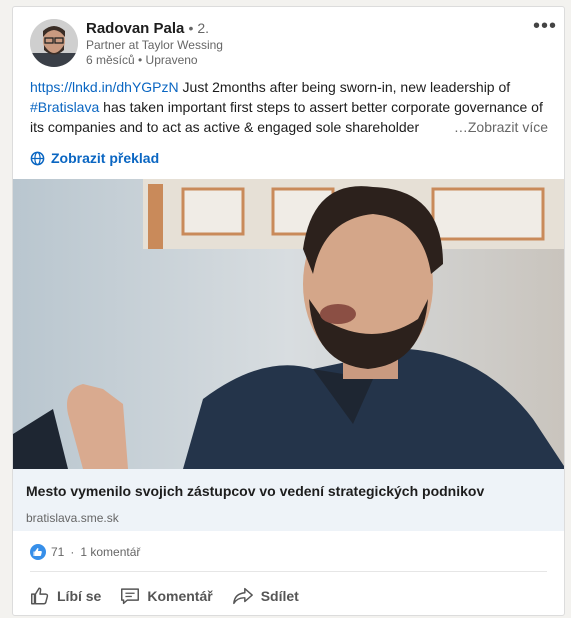 This screenshot has height=618, width=571. What do you see at coordinates (72, 518) in the screenshot?
I see `article-source: bratislava.sme.sk` at bounding box center [72, 518].